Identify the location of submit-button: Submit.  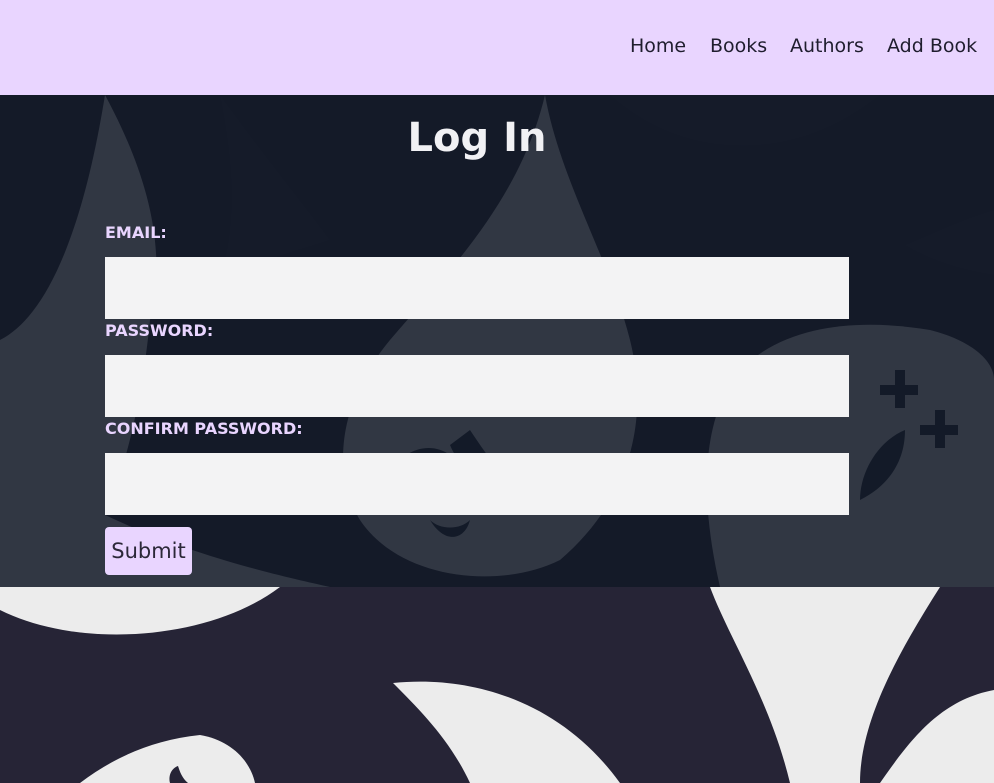
(148, 551).